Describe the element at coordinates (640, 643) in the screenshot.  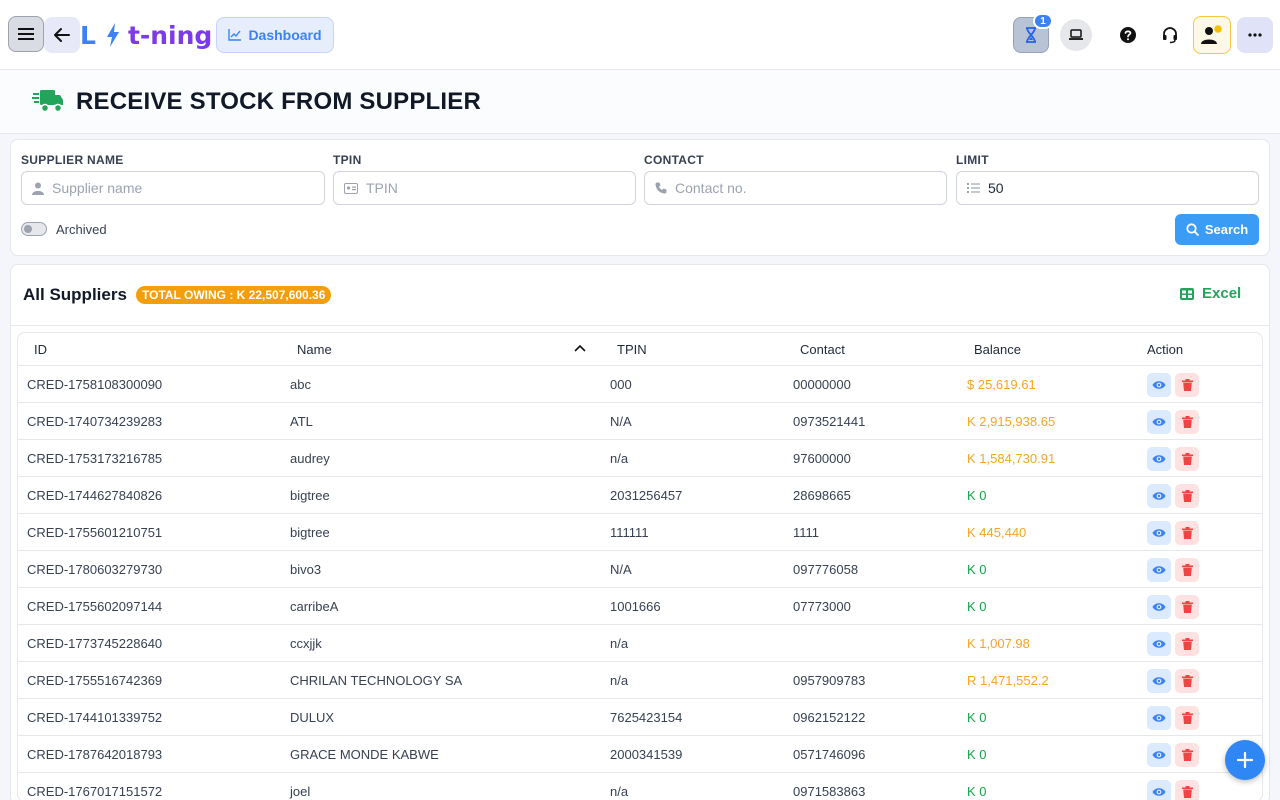
I see `table-row: CRED-1773745228640 ccxjjk n/a K 1,007.98` at that location.